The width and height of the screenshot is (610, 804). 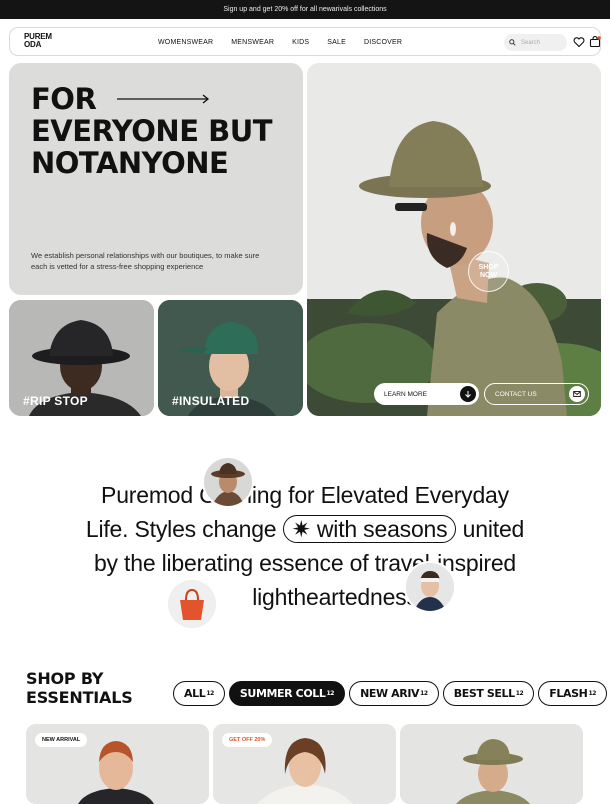 I want to click on tile-tag: #RIP STOP, so click(x=55, y=401).